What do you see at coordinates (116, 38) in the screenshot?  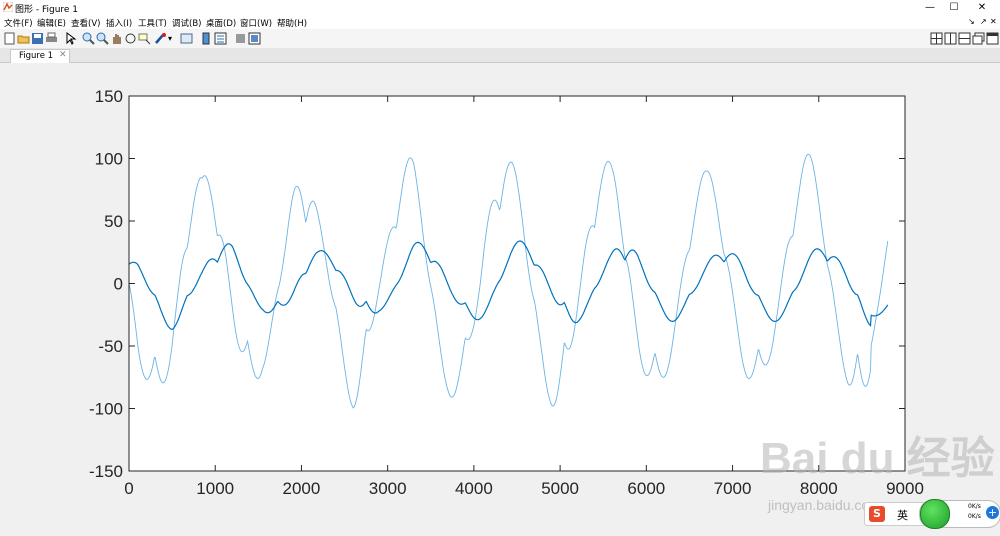 I see `pan-icon` at bounding box center [116, 38].